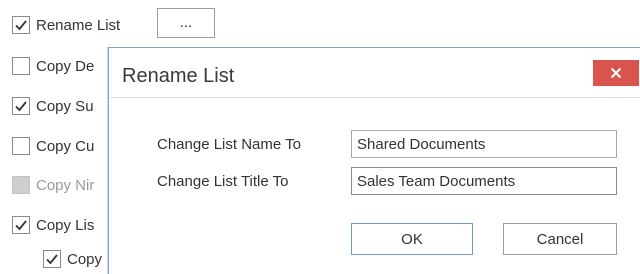 Image resolution: width=640 pixels, height=274 pixels. I want to click on rename-list-checkbox, so click(21, 25).